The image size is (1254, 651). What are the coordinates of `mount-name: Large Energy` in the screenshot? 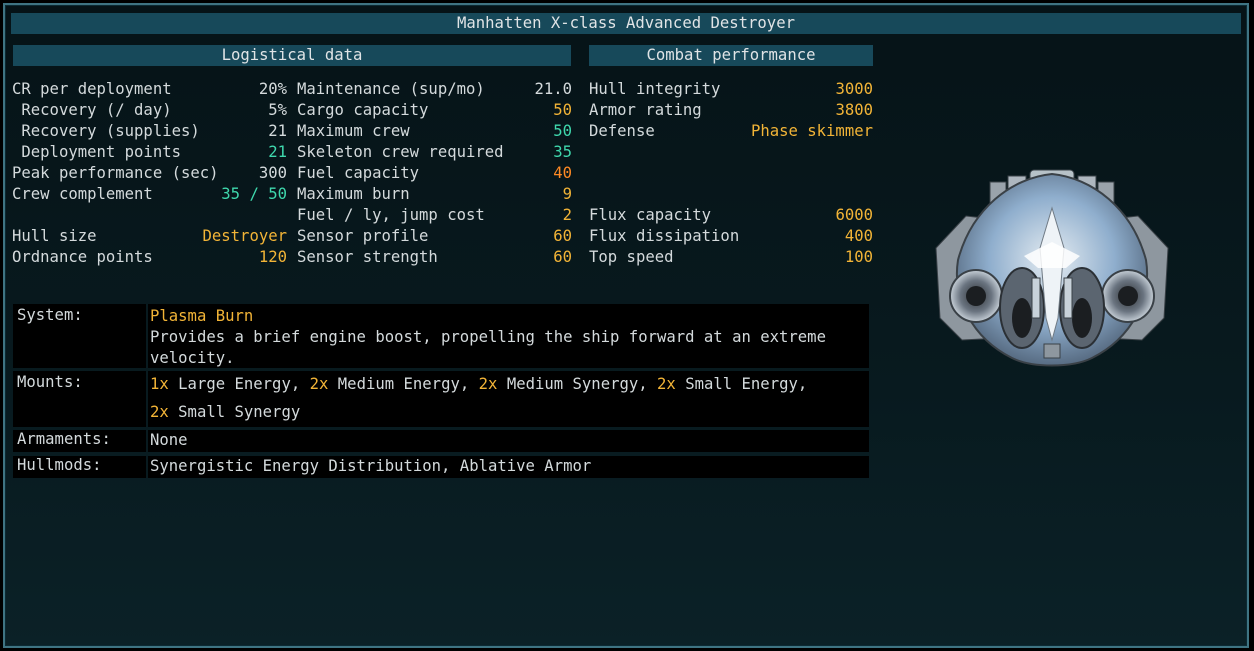 It's located at (234, 384).